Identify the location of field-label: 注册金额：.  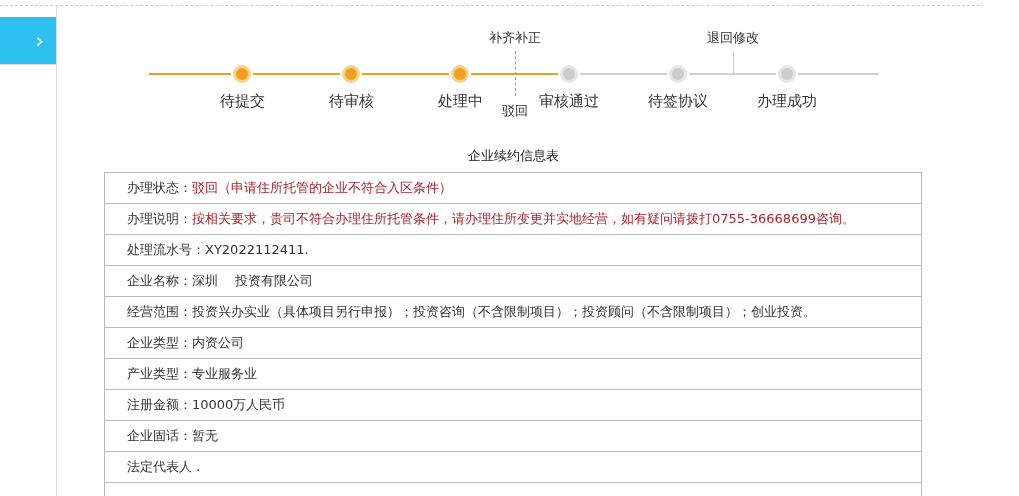
(159, 405).